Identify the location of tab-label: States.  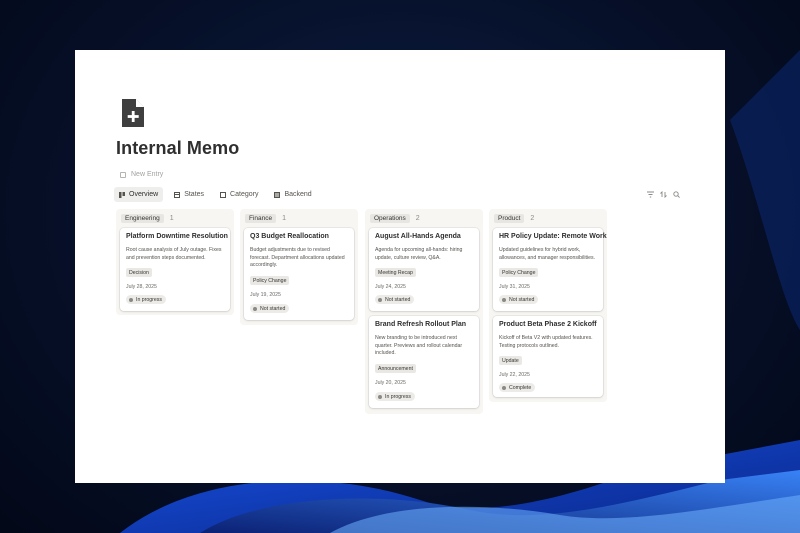
(194, 194).